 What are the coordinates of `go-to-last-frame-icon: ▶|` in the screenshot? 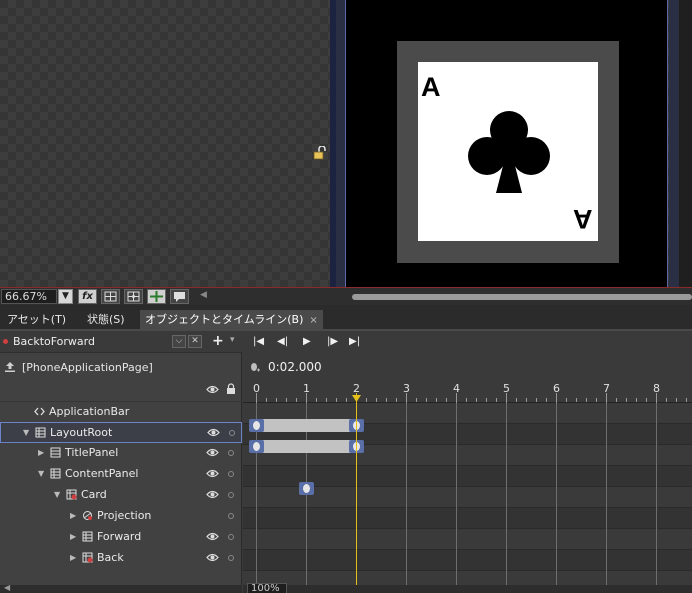 It's located at (354, 341).